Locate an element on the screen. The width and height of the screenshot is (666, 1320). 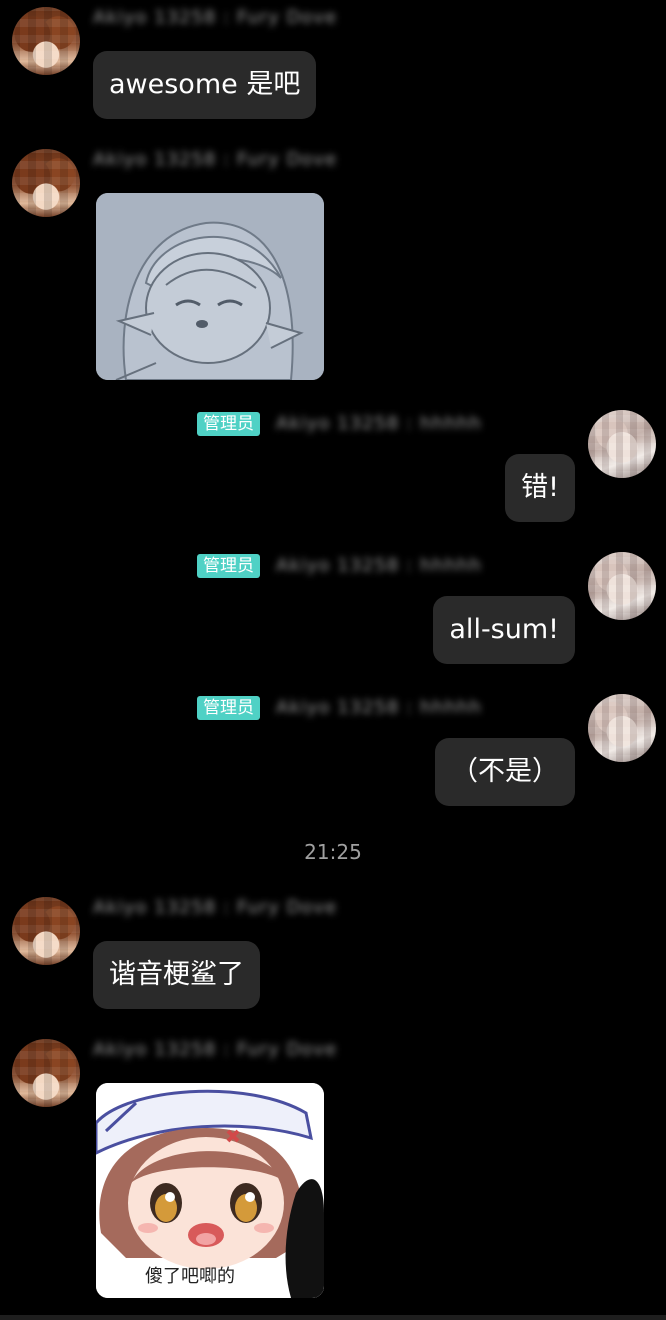
message-timestamp: 21:25 is located at coordinates (333, 852).